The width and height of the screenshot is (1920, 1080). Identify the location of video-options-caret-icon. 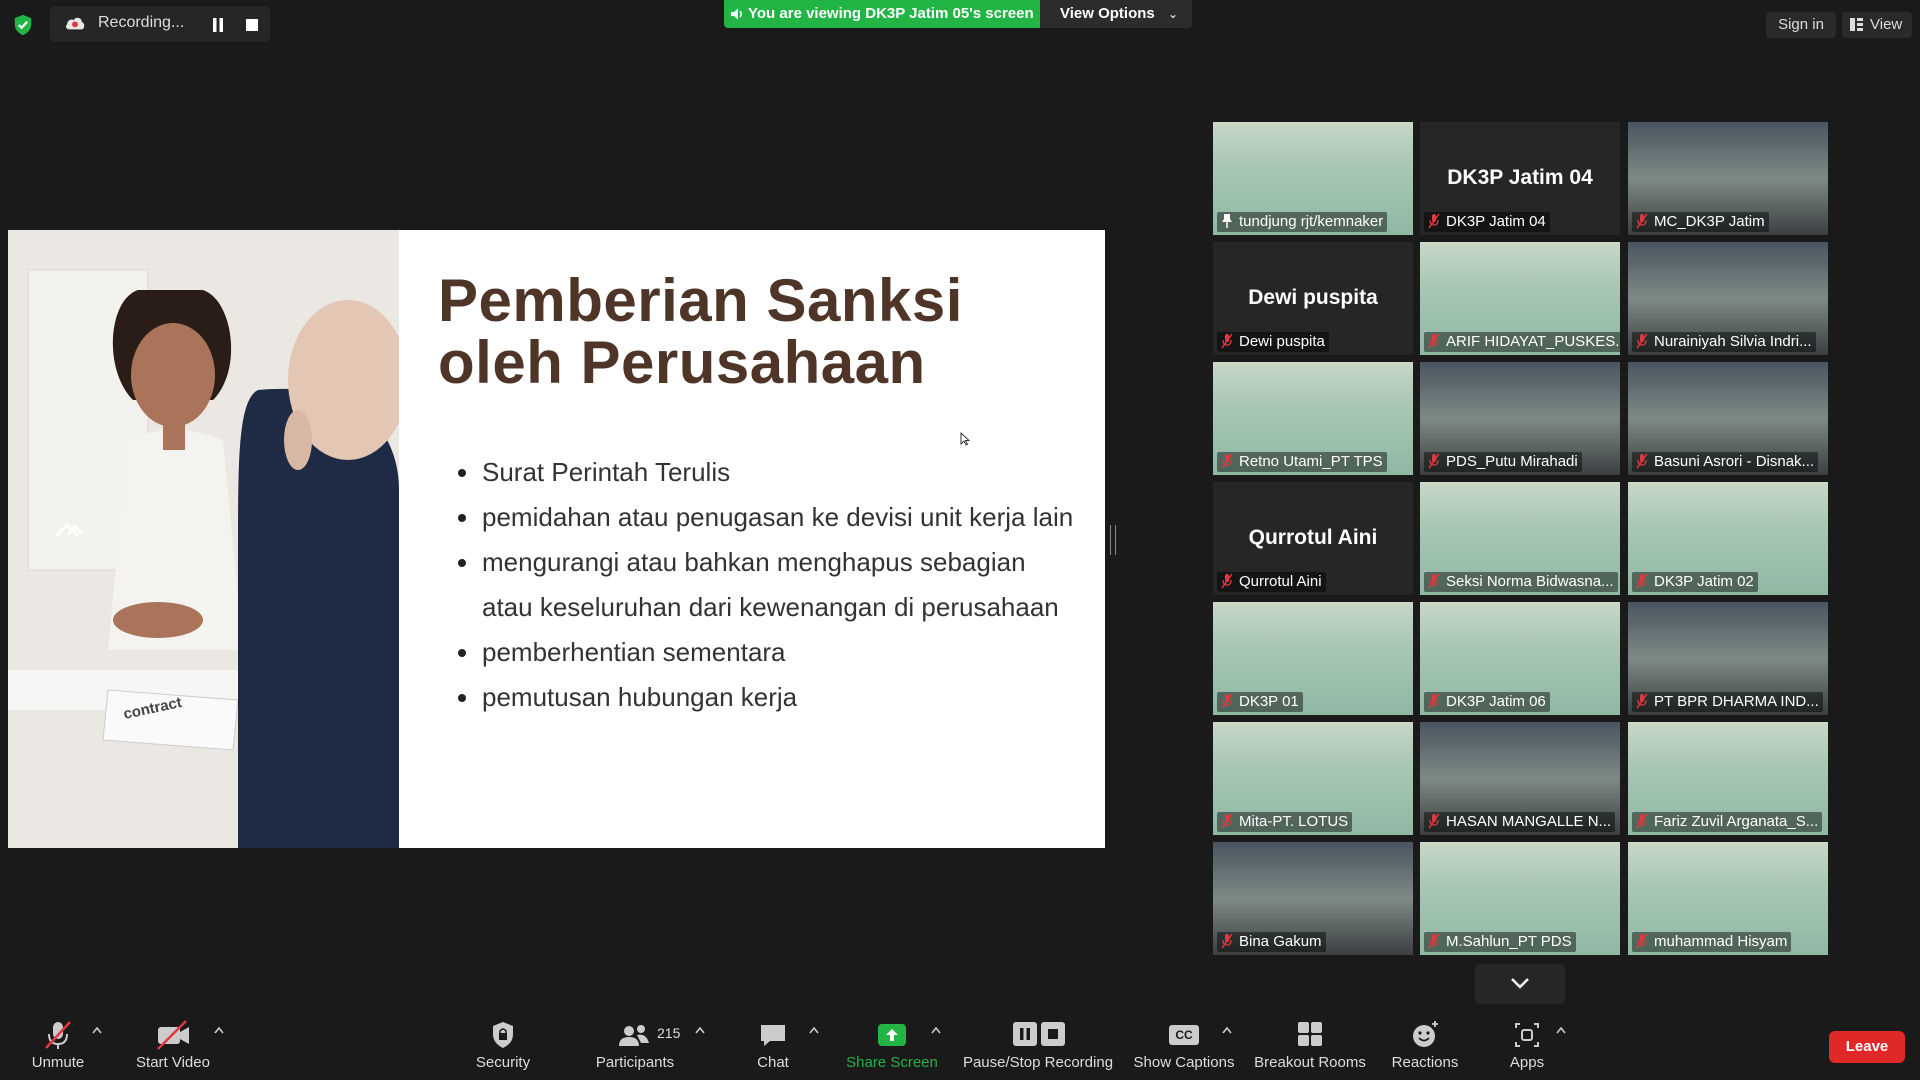
(219, 1030).